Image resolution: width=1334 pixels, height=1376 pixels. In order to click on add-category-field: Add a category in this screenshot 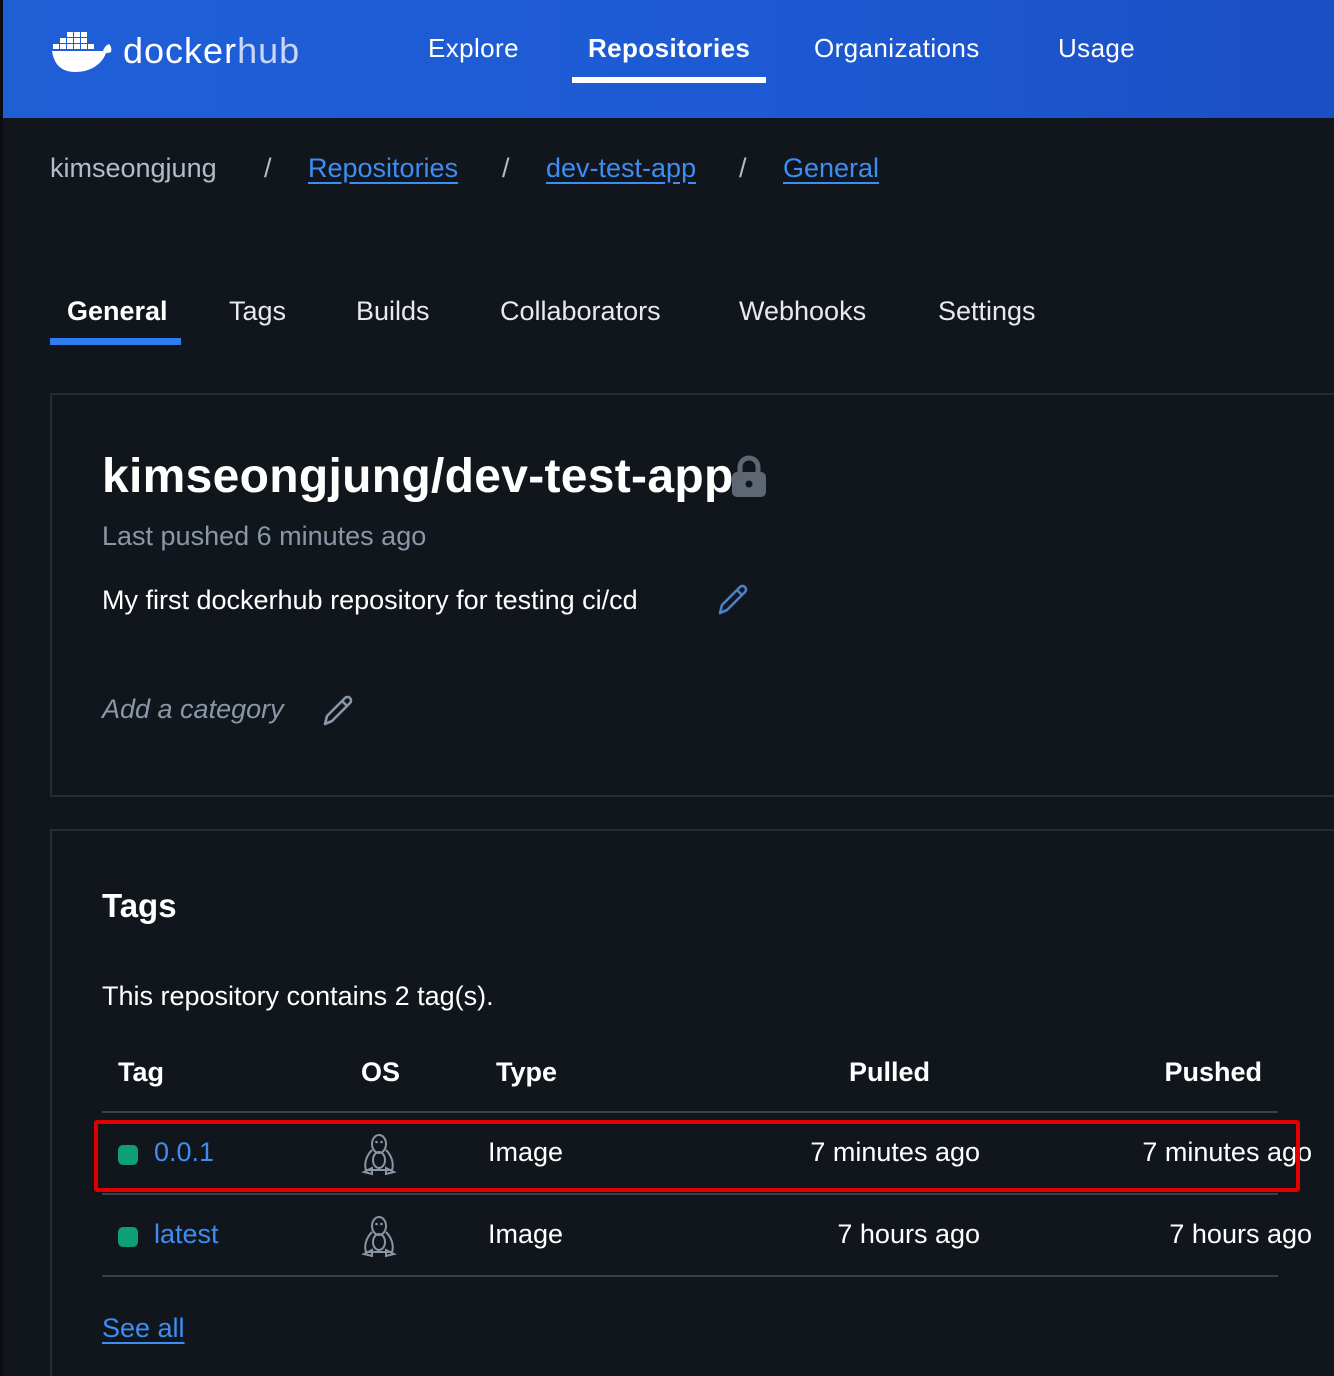, I will do `click(193, 709)`.